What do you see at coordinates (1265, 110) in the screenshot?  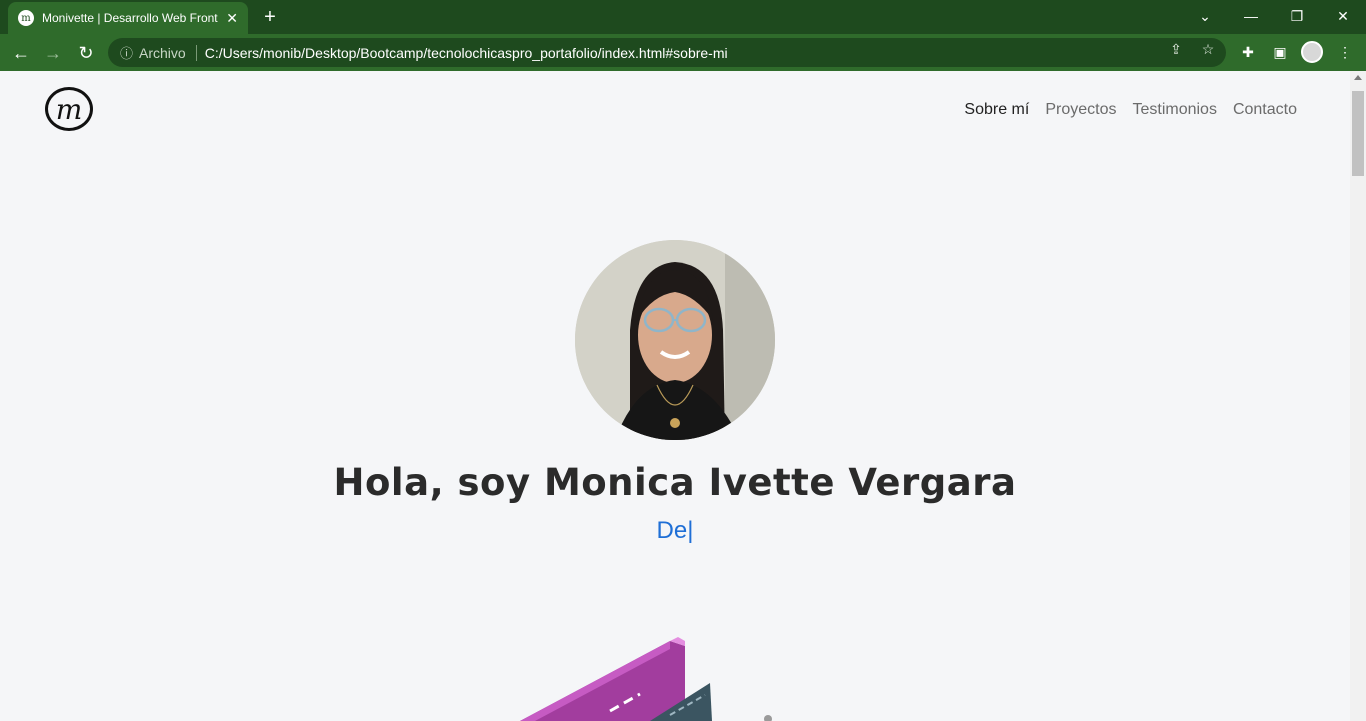 I see `nav-link-contacto: Contacto` at bounding box center [1265, 110].